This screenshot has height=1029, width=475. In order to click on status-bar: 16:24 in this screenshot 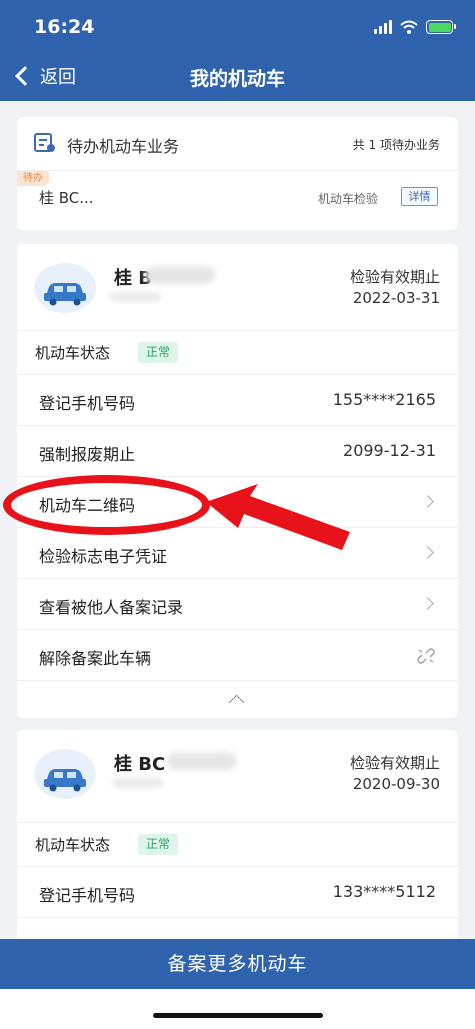, I will do `click(237, 26)`.